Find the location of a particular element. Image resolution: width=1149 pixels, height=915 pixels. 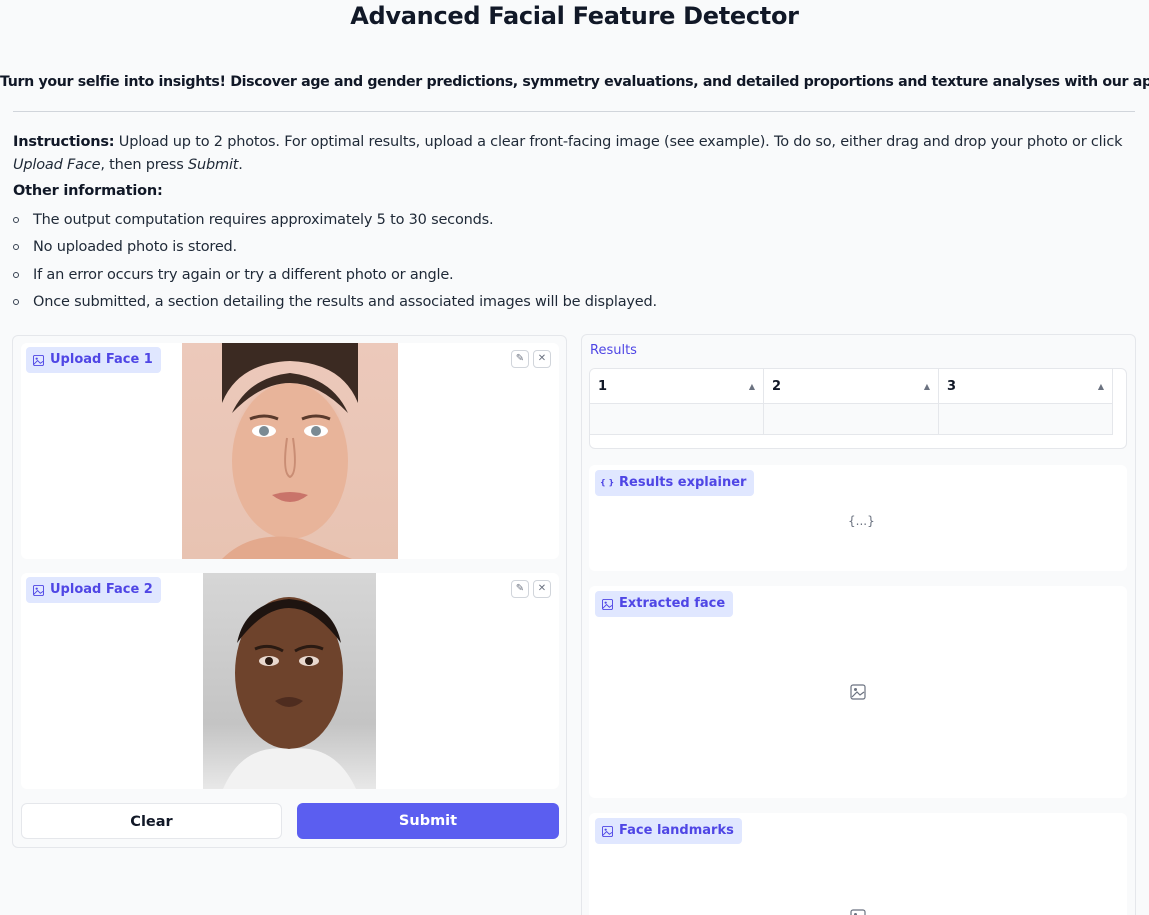

json-placeholder: {...} is located at coordinates (861, 521).